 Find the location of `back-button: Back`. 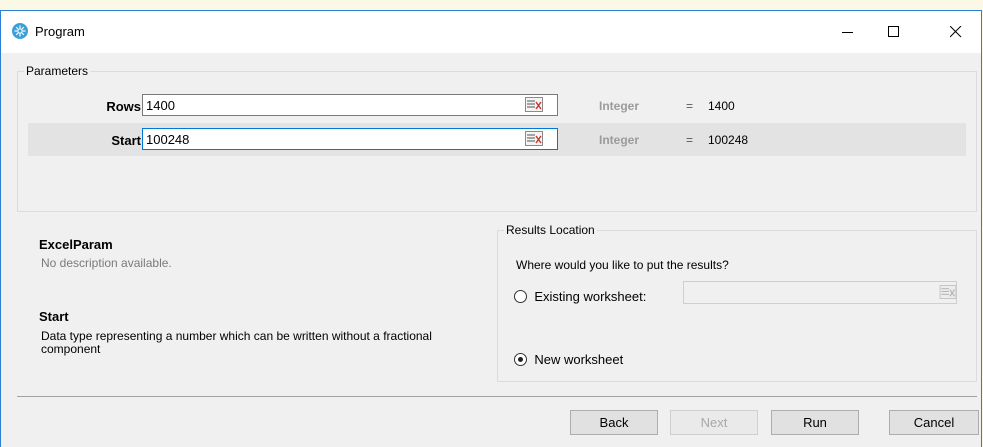

back-button: Back is located at coordinates (614, 422).